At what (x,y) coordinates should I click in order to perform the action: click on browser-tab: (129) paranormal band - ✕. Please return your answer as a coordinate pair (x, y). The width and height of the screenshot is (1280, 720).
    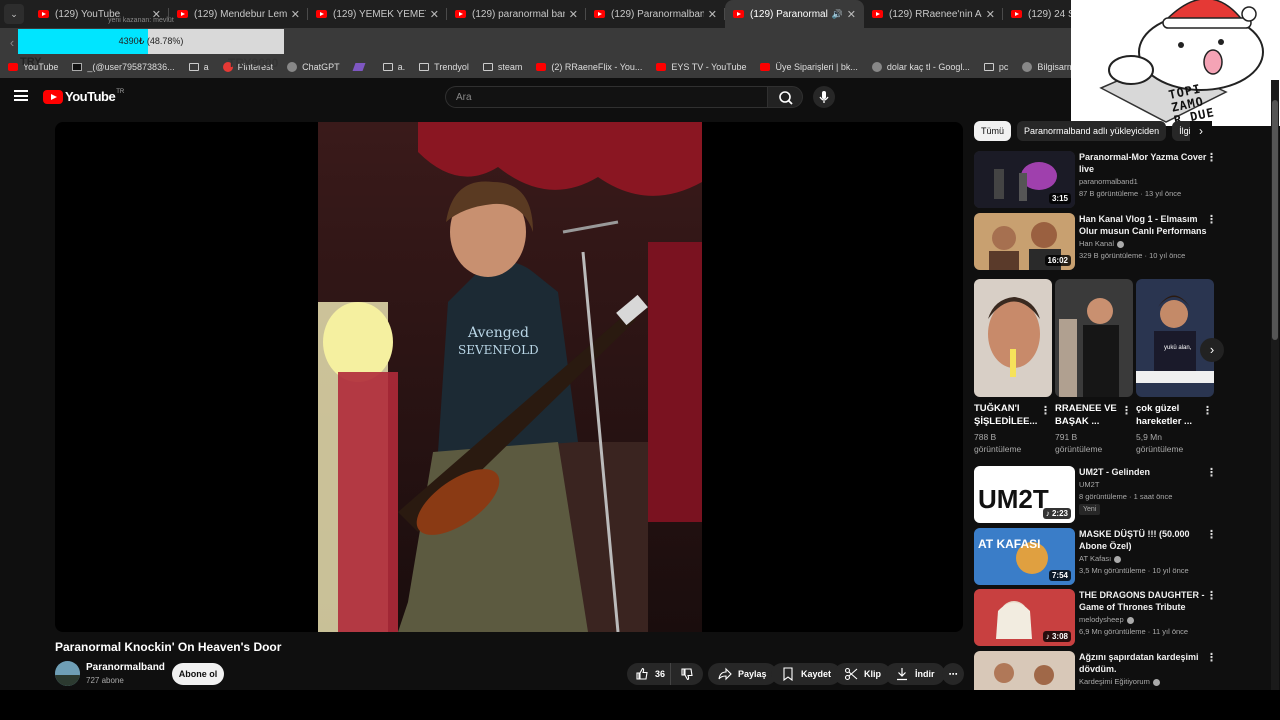
    Looking at the image, I should click on (516, 14).